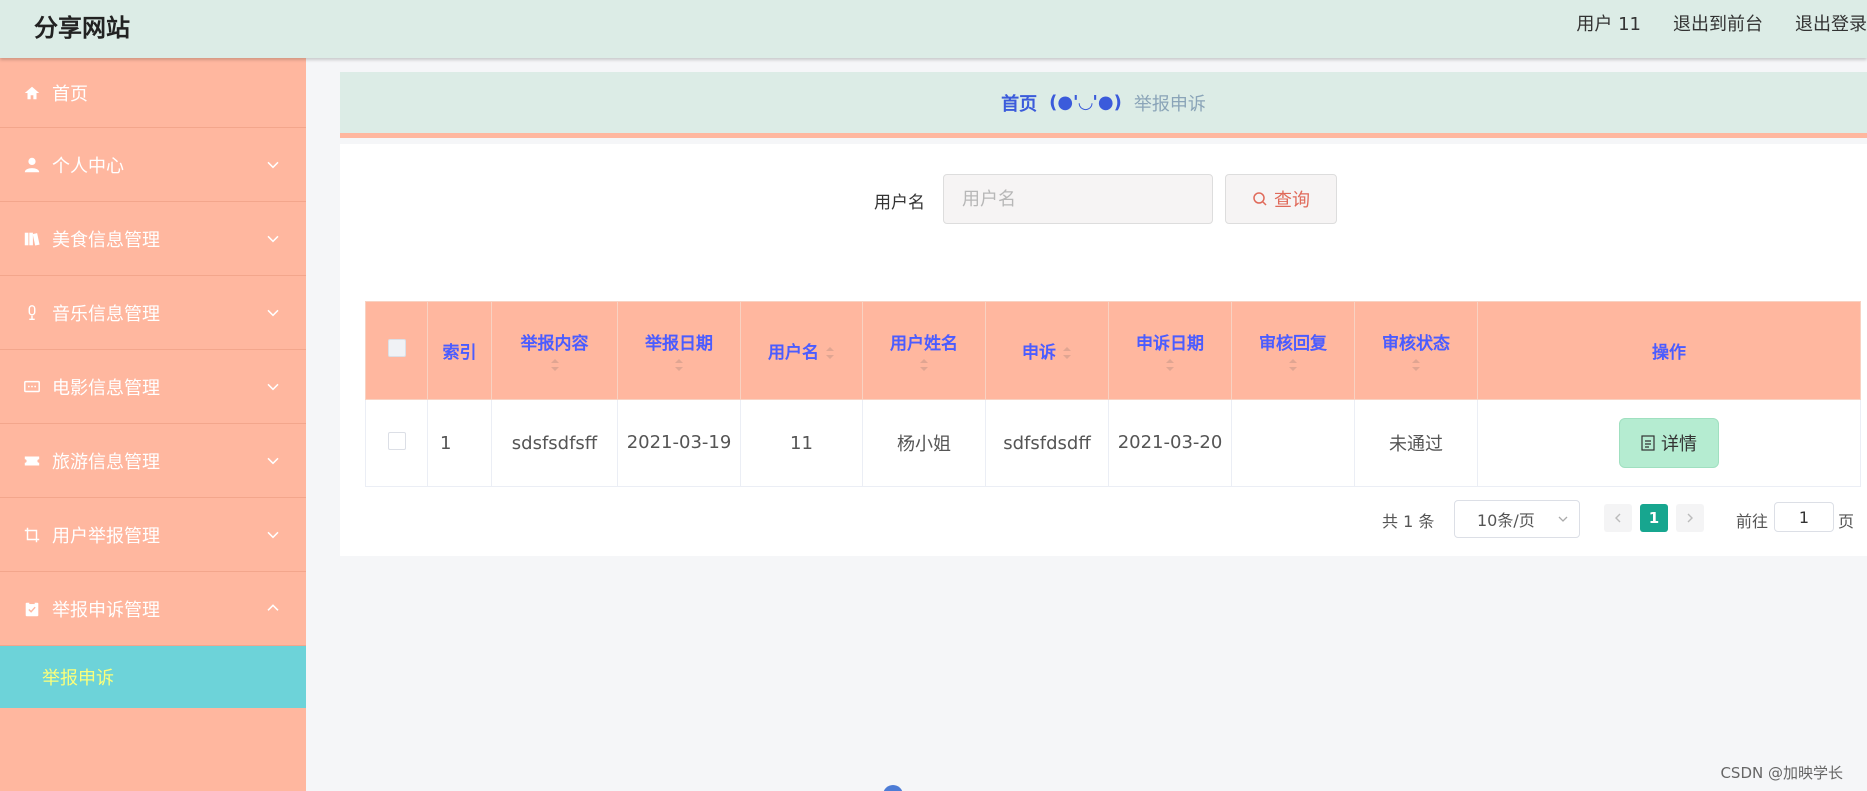 The width and height of the screenshot is (1867, 791). What do you see at coordinates (153, 239) in the screenshot?
I see `sidebar-item-food: 美食信息管理` at bounding box center [153, 239].